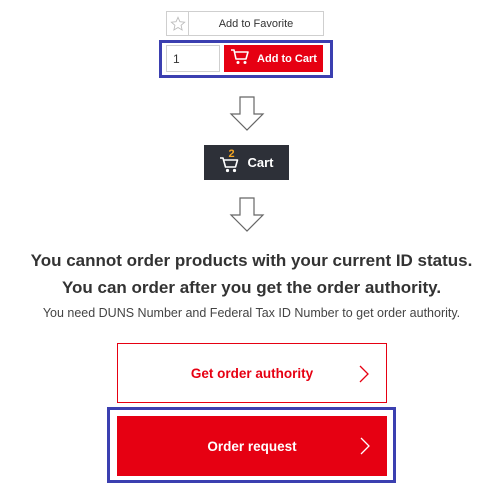 The width and height of the screenshot is (503, 498). I want to click on quantity-input, so click(193, 58).